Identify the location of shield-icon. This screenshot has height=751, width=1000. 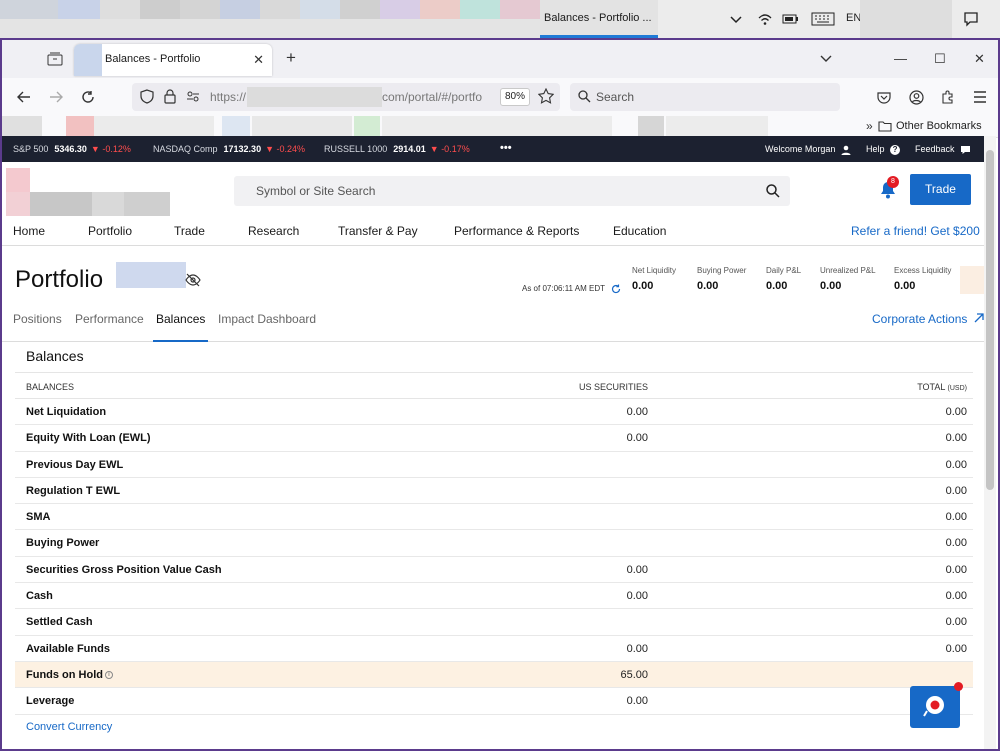
(147, 98).